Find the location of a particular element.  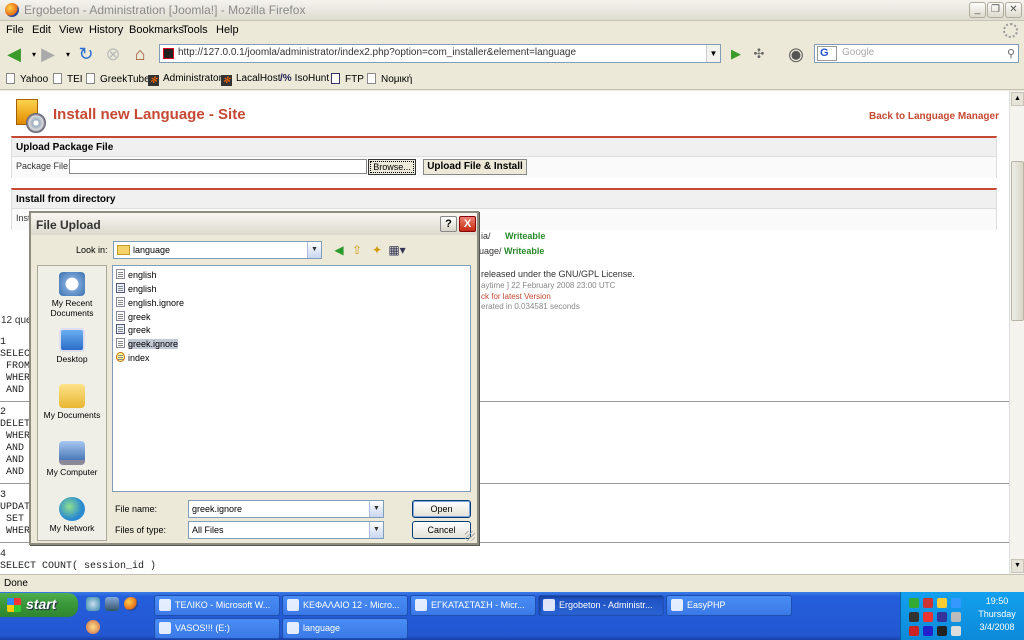

quicklaunch-extra-icon is located at coordinates (93, 627).